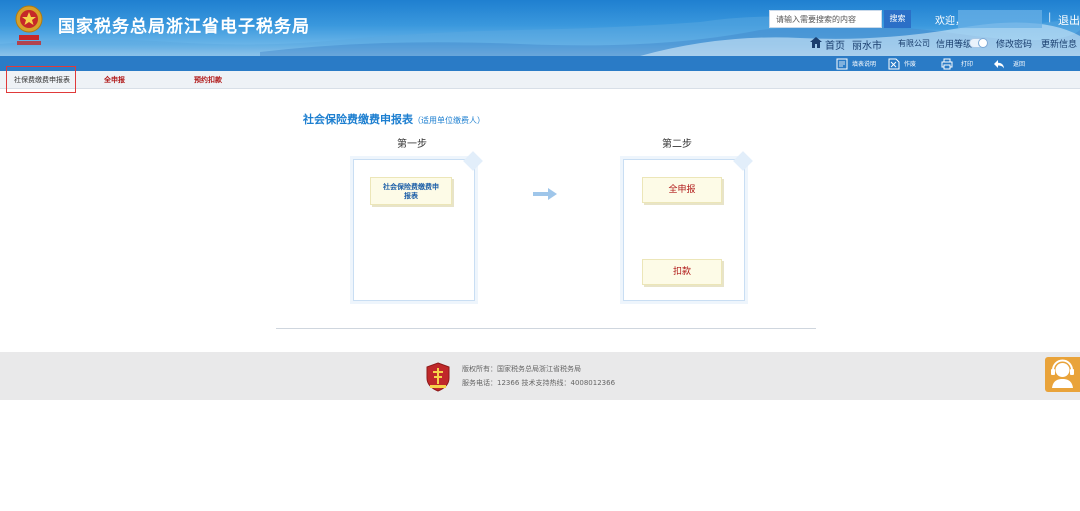 Image resolution: width=1080 pixels, height=511 pixels. I want to click on print-label: 打印, so click(967, 64).